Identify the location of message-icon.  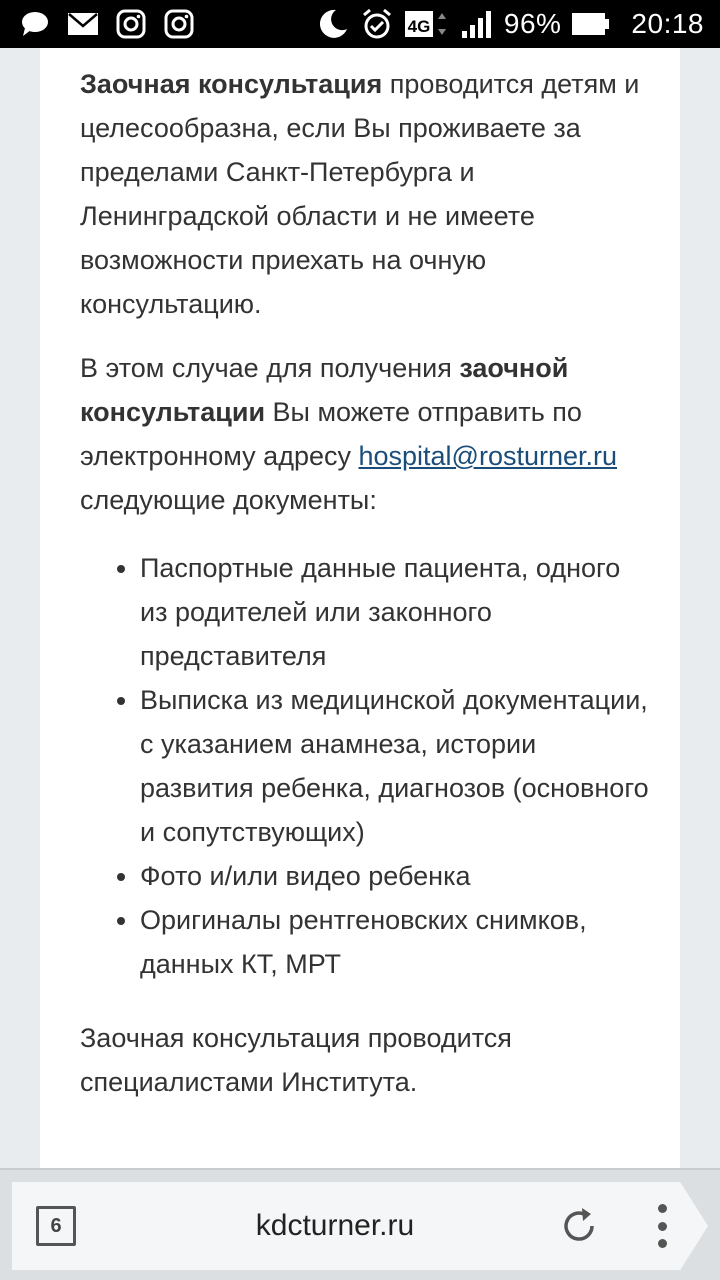
(35, 24).